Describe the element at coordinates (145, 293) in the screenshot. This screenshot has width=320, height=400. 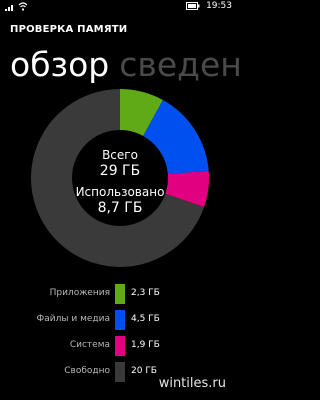
I see `legend-value: 2,3 ГБ` at that location.